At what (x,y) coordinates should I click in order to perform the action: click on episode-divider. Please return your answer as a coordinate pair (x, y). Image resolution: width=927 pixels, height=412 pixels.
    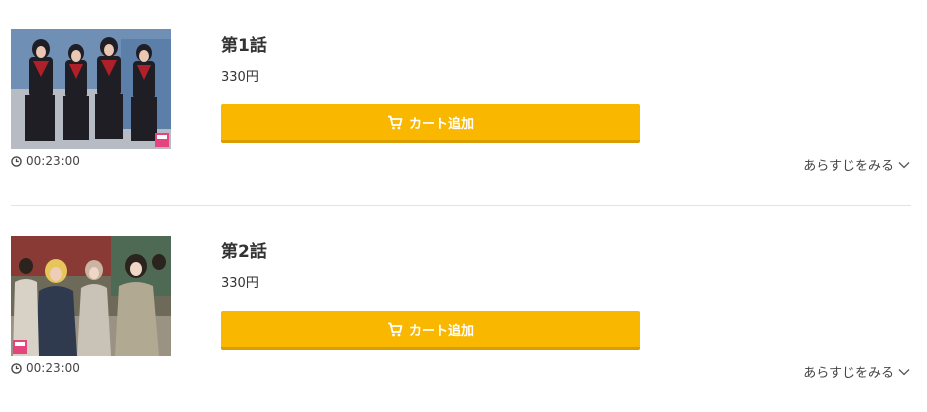
    Looking at the image, I should click on (461, 205).